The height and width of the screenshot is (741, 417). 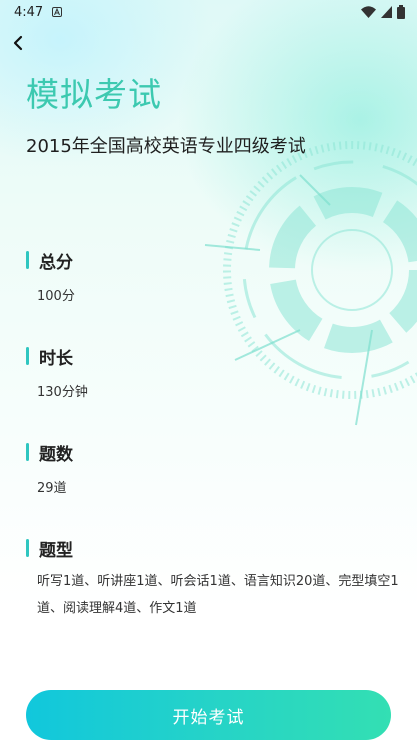 I want to click on back-button, so click(x=18, y=43).